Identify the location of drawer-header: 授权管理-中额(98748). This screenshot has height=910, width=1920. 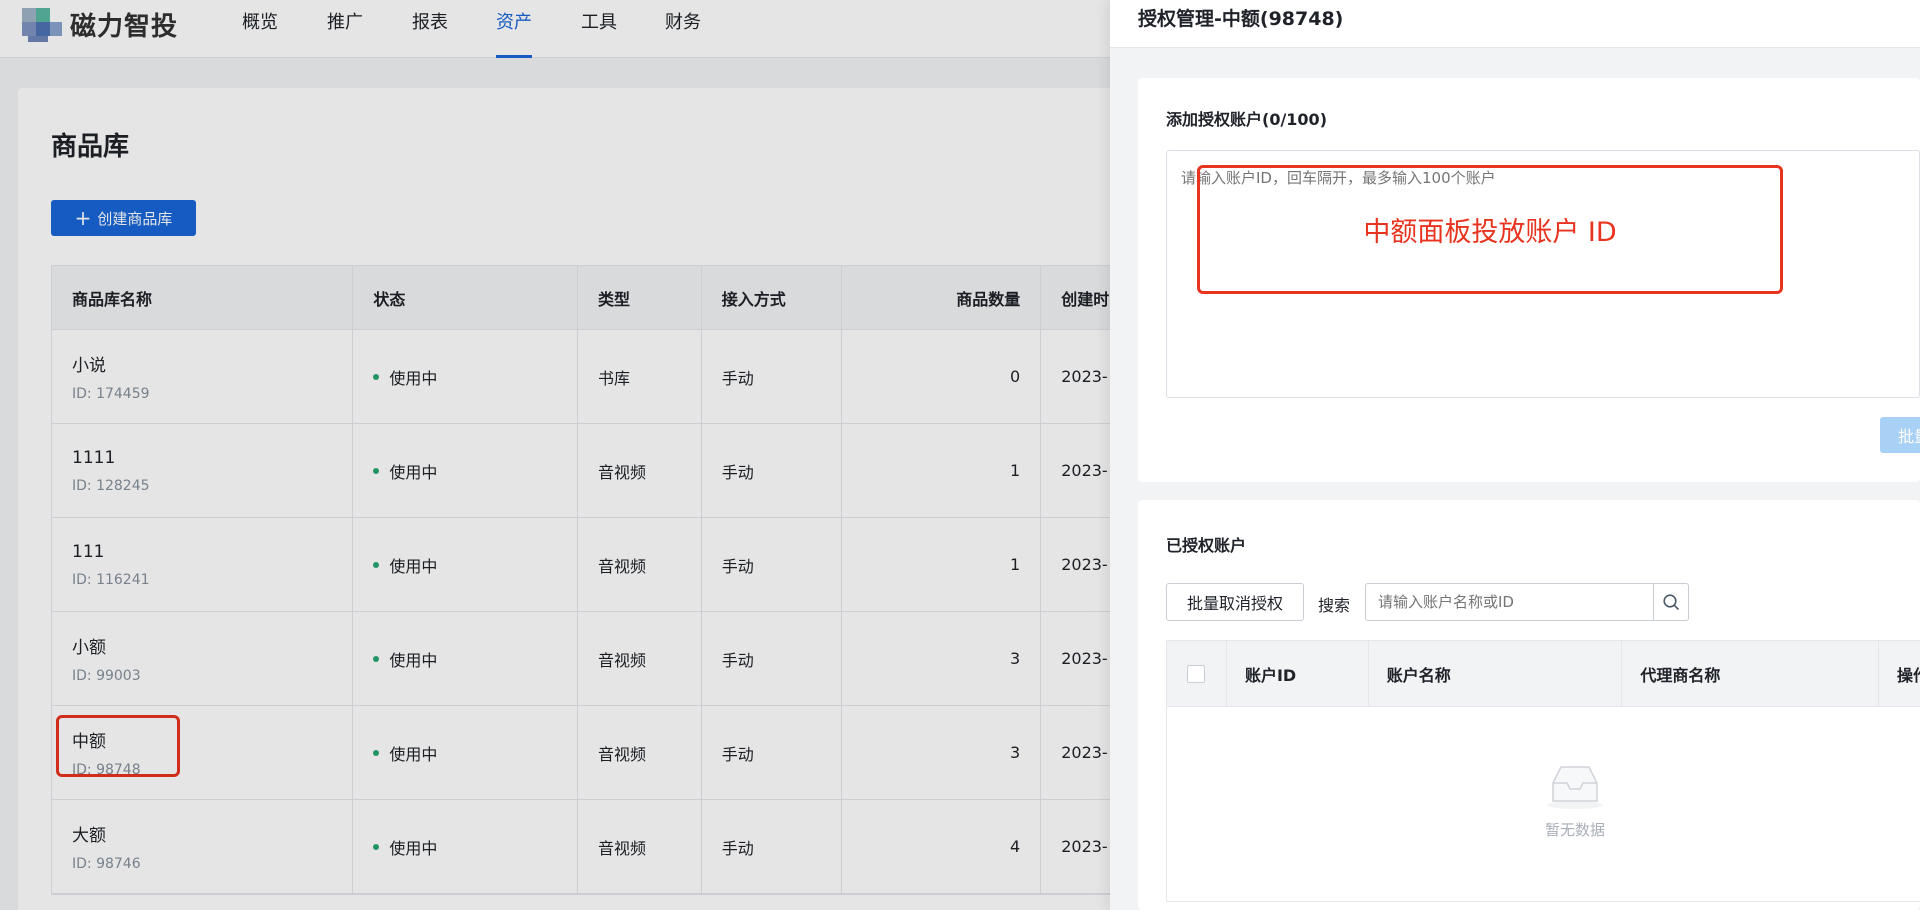
(1515, 24).